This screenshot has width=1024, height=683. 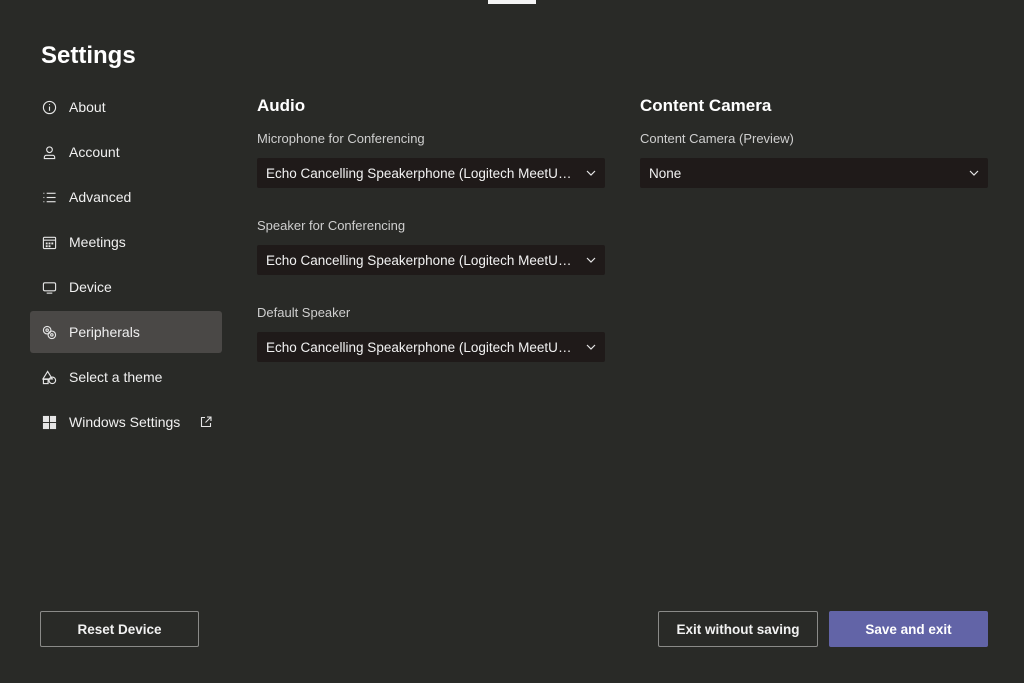 What do you see at coordinates (126, 152) in the screenshot?
I see `sidebar-item-account: Account` at bounding box center [126, 152].